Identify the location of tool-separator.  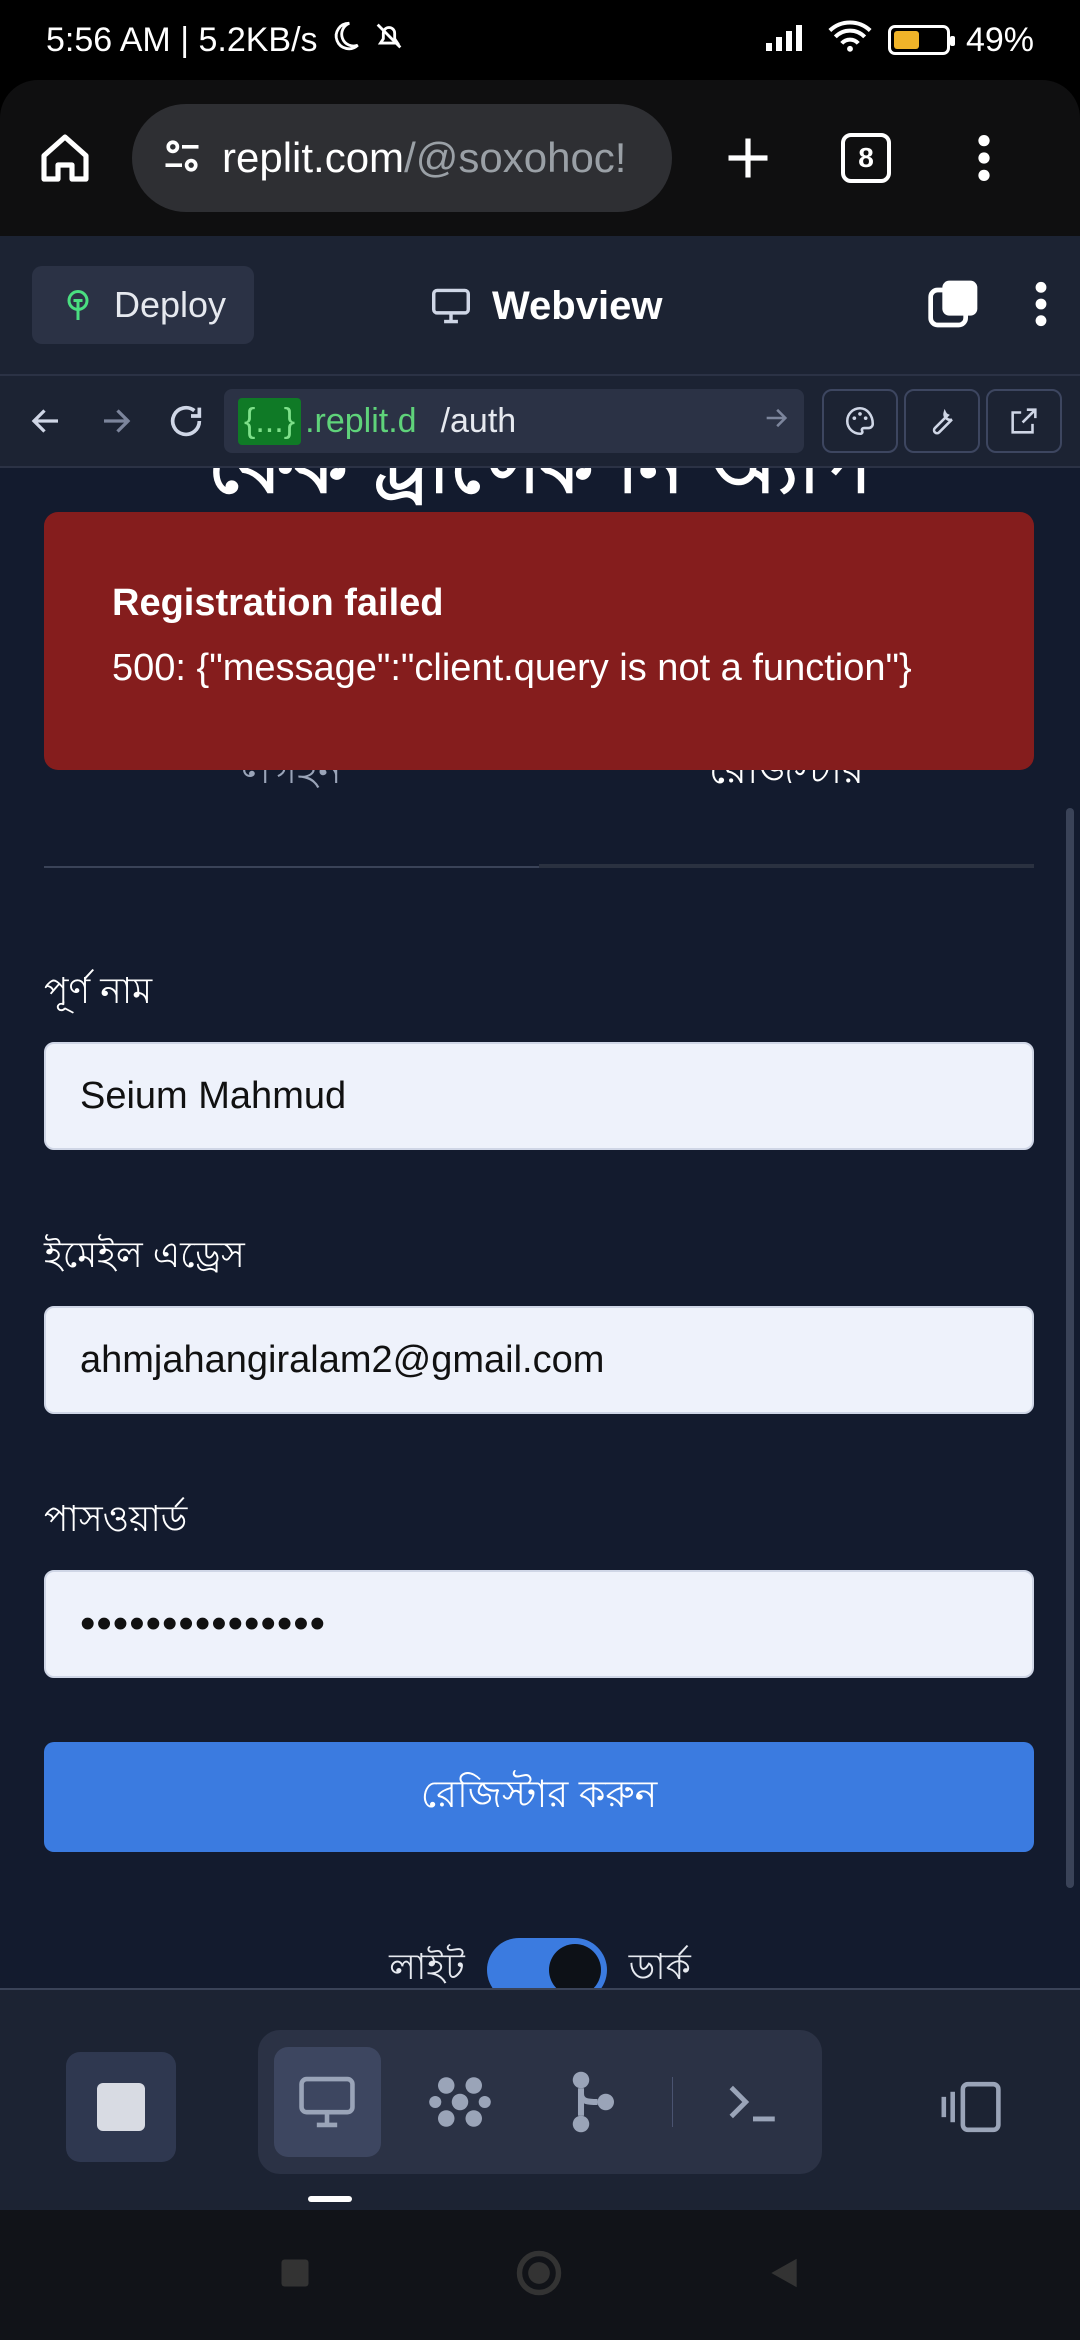
(672, 2102).